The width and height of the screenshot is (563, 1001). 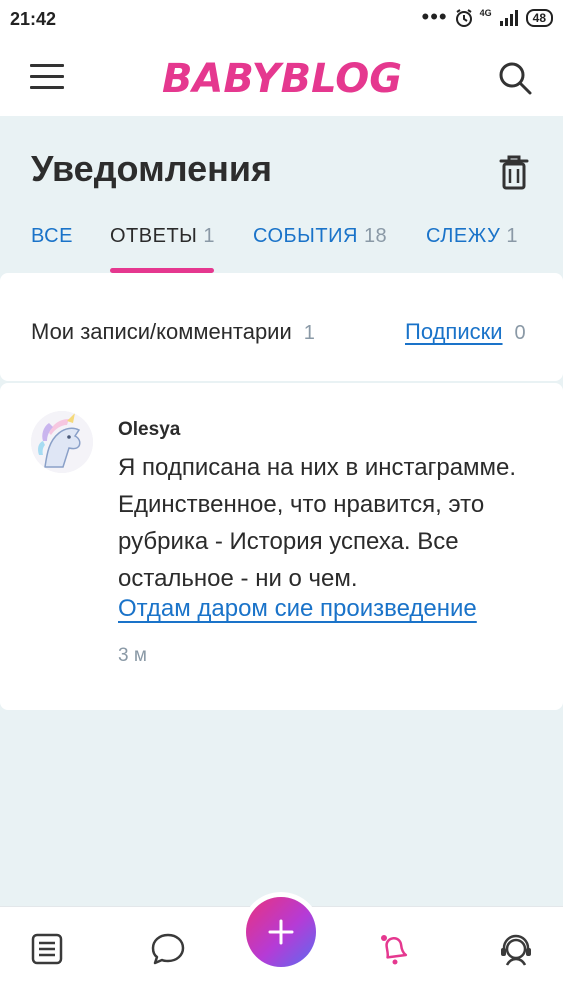 I want to click on search-button, so click(x=515, y=78).